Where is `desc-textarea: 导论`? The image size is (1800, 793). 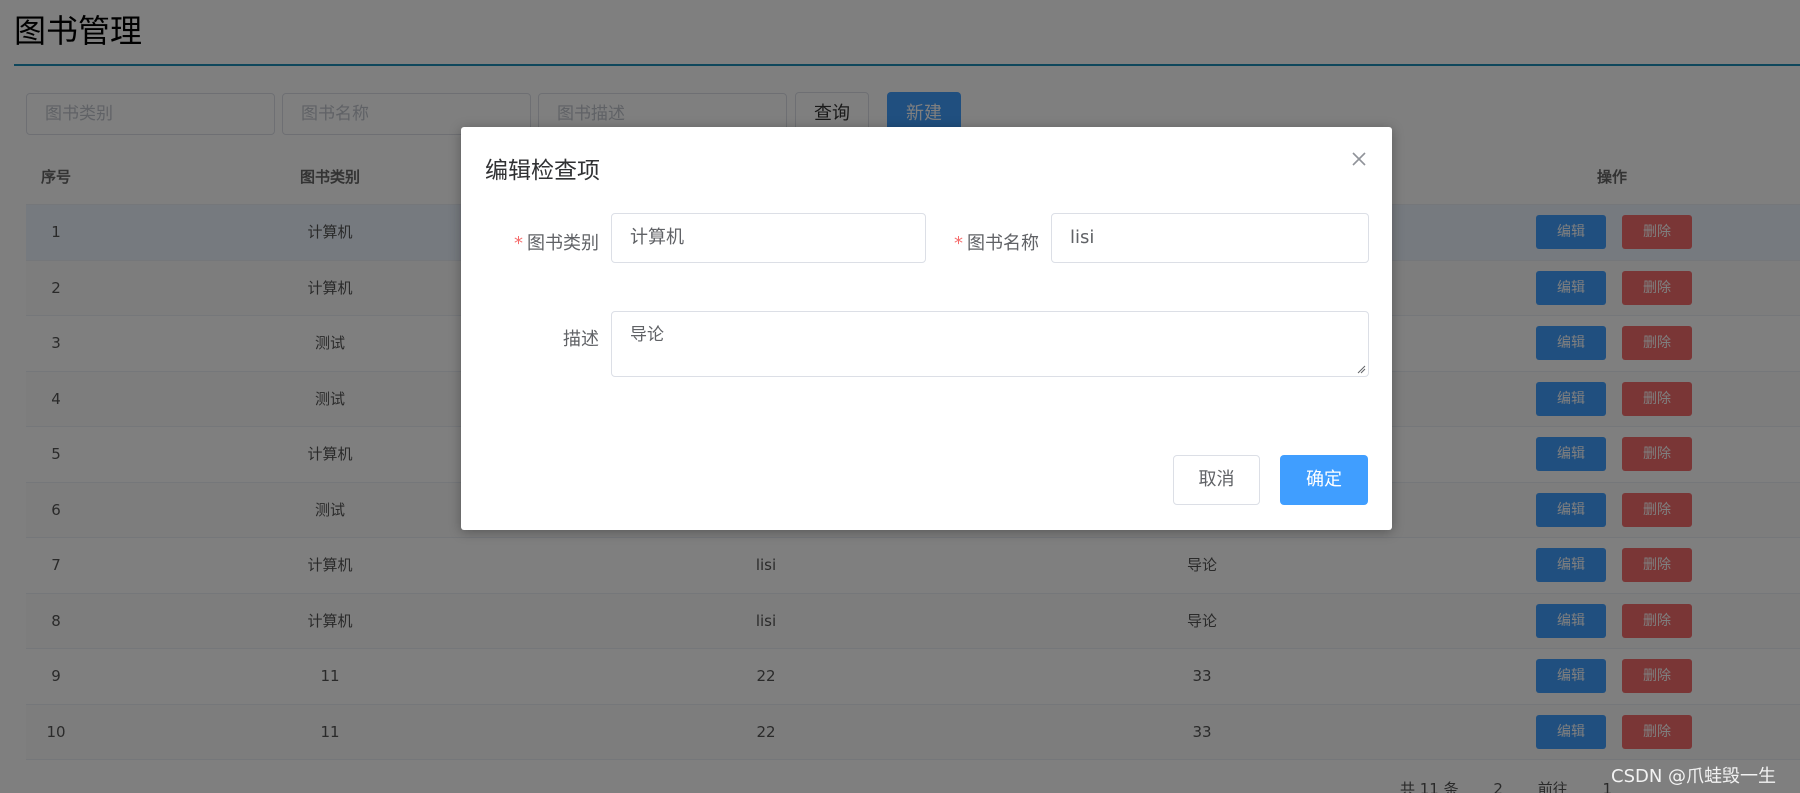 desc-textarea: 导论 is located at coordinates (990, 344).